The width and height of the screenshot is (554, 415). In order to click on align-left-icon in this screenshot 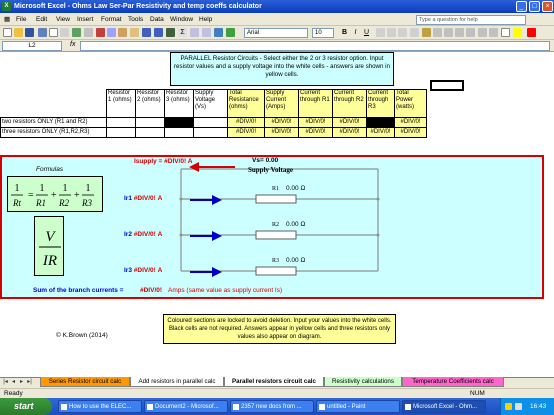, I will do `click(380, 32)`.